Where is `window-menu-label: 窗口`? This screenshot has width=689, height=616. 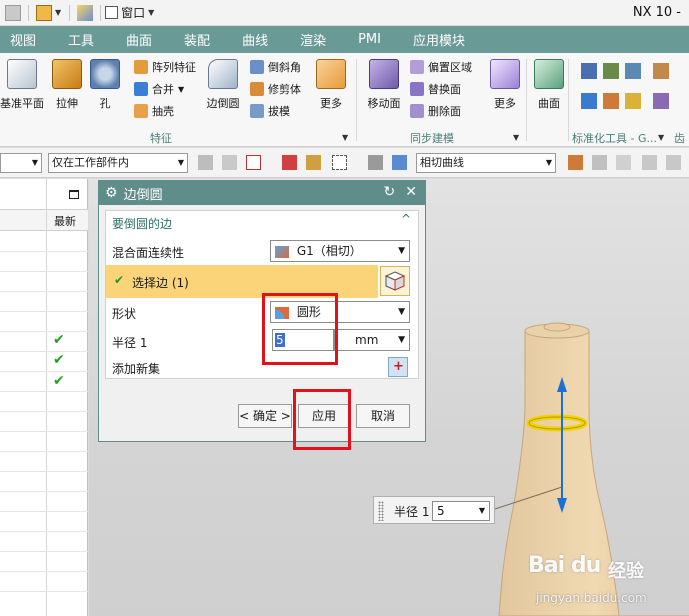 window-menu-label: 窗口 is located at coordinates (133, 13).